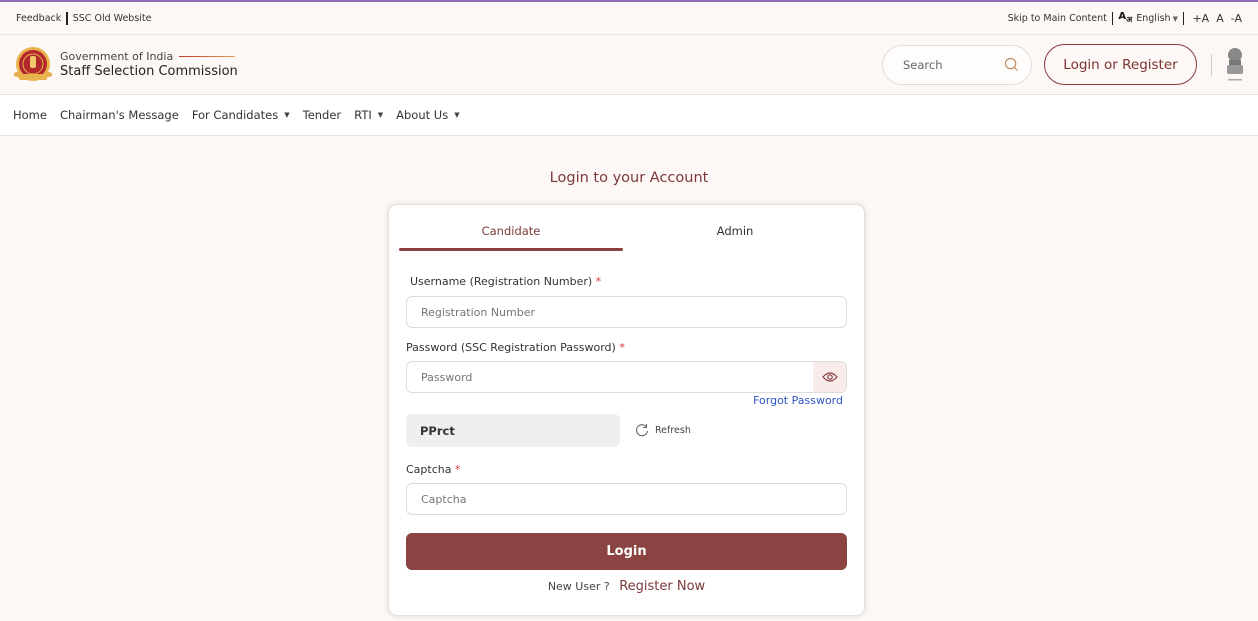 This screenshot has width=1258, height=621. What do you see at coordinates (798, 400) in the screenshot?
I see `forgot-password-link: Forgot Password` at bounding box center [798, 400].